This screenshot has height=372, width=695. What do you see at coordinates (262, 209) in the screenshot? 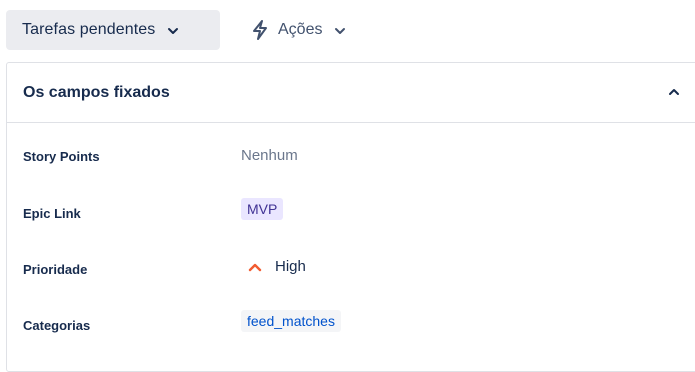
I see `epic-link-lozenge: MVP` at bounding box center [262, 209].